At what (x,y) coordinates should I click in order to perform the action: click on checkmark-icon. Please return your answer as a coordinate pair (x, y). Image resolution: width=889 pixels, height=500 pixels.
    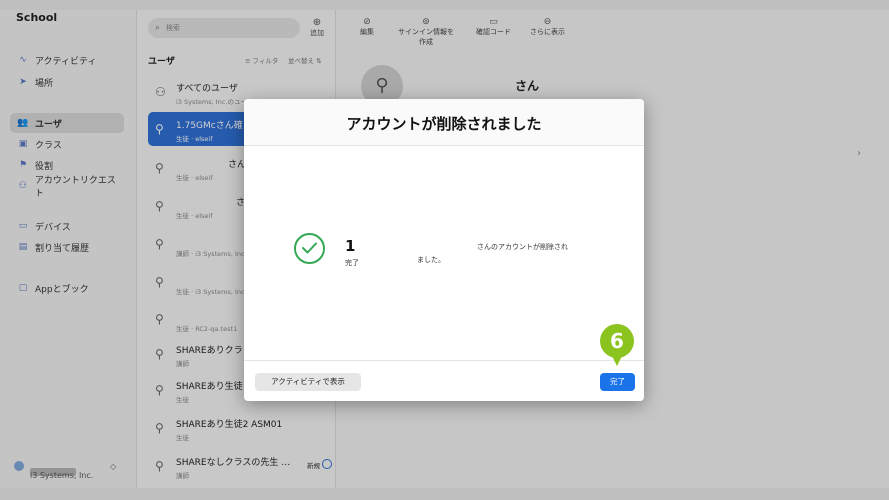
    Looking at the image, I should click on (309, 248).